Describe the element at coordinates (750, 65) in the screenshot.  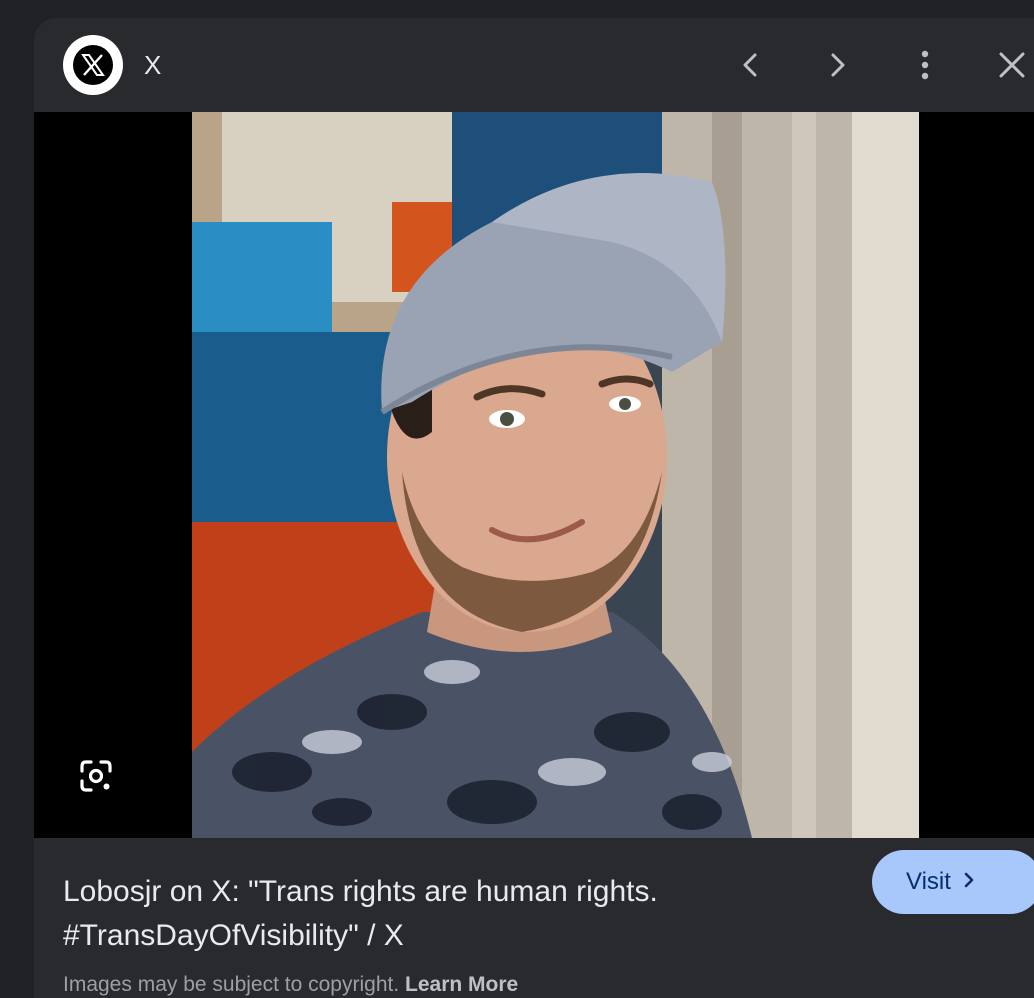
I see `chevron-left-icon` at that location.